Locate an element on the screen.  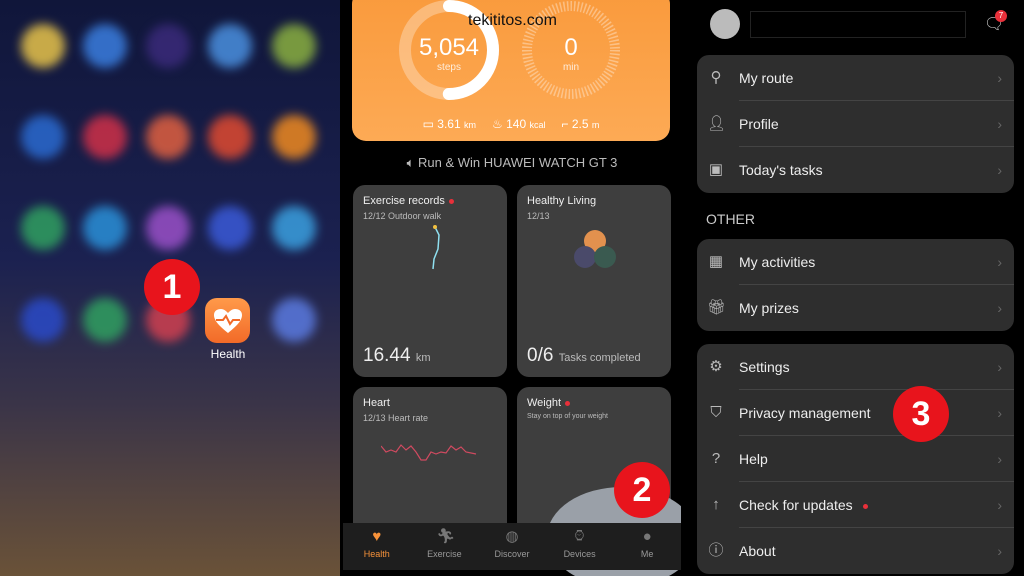
menu-item-help: ? Help › is located at coordinates (855, 459).